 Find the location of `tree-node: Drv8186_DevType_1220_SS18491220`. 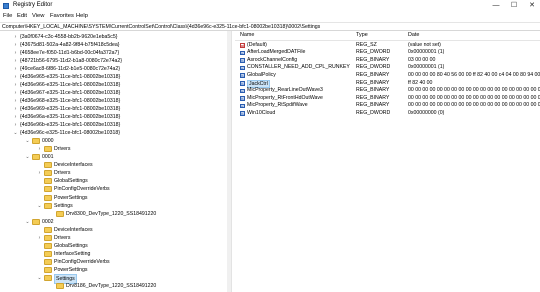

tree-node: Drv8186_DevType_1220_SS18491220 is located at coordinates (113, 286).